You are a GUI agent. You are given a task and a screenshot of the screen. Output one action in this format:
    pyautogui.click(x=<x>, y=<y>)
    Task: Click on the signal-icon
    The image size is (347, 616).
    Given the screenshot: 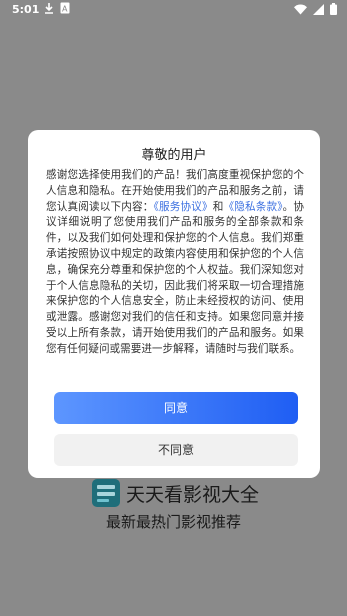 What is the action you would take?
    pyautogui.click(x=318, y=10)
    